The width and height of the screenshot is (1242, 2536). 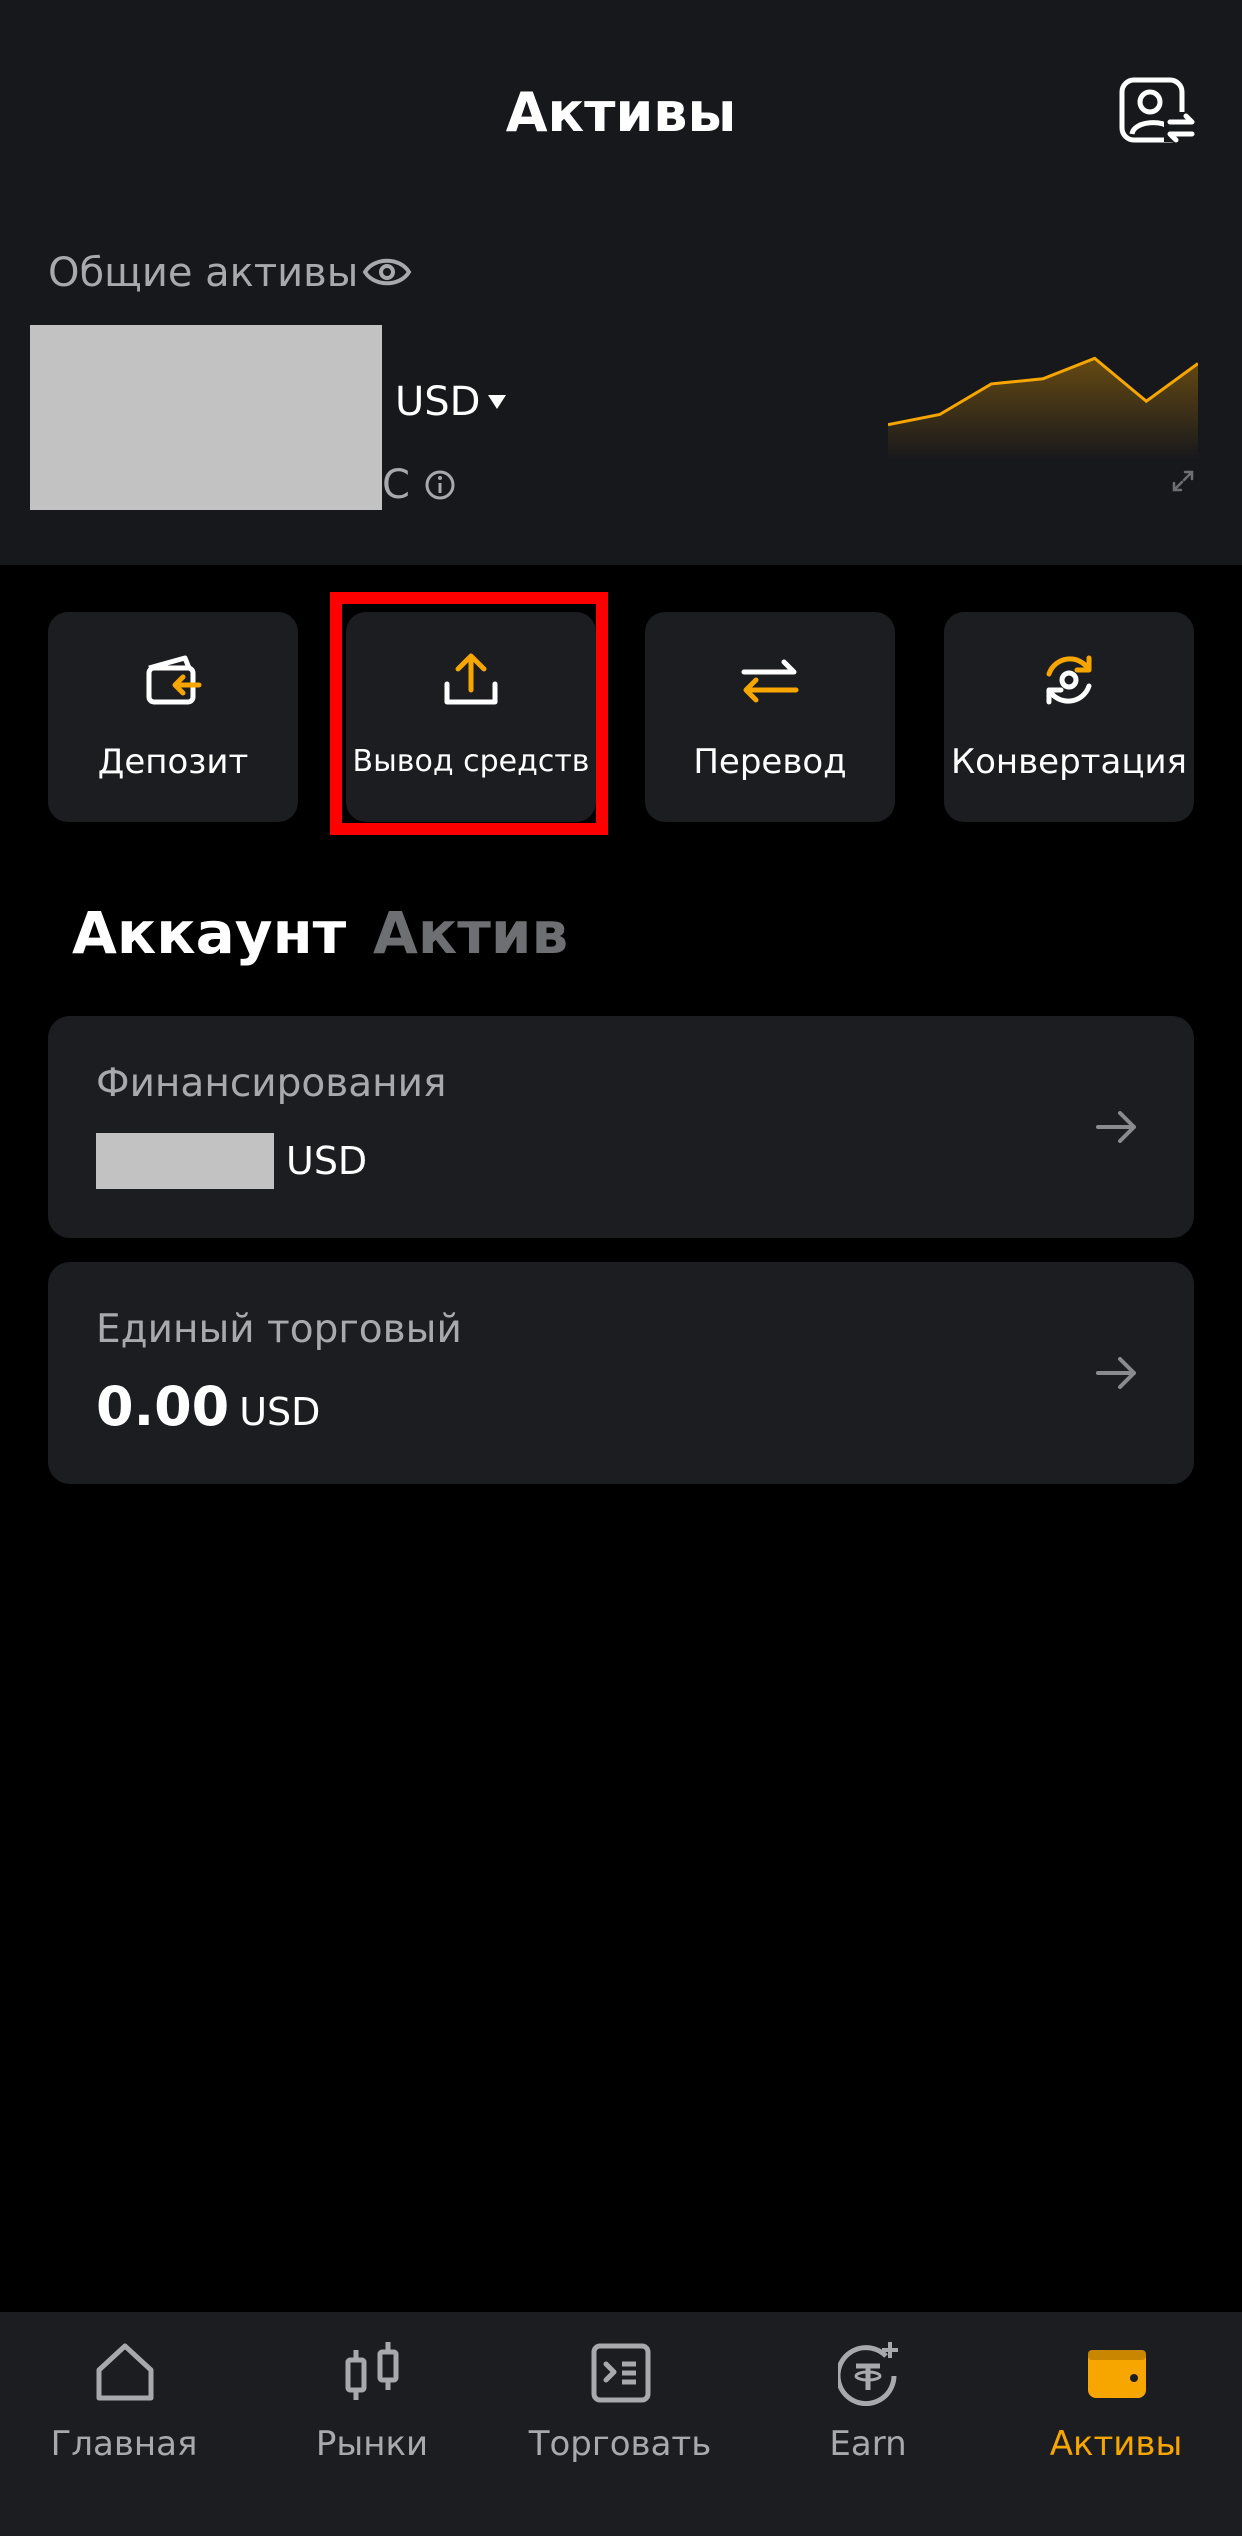 What do you see at coordinates (1158, 111) in the screenshot?
I see `profile-switch-icon` at bounding box center [1158, 111].